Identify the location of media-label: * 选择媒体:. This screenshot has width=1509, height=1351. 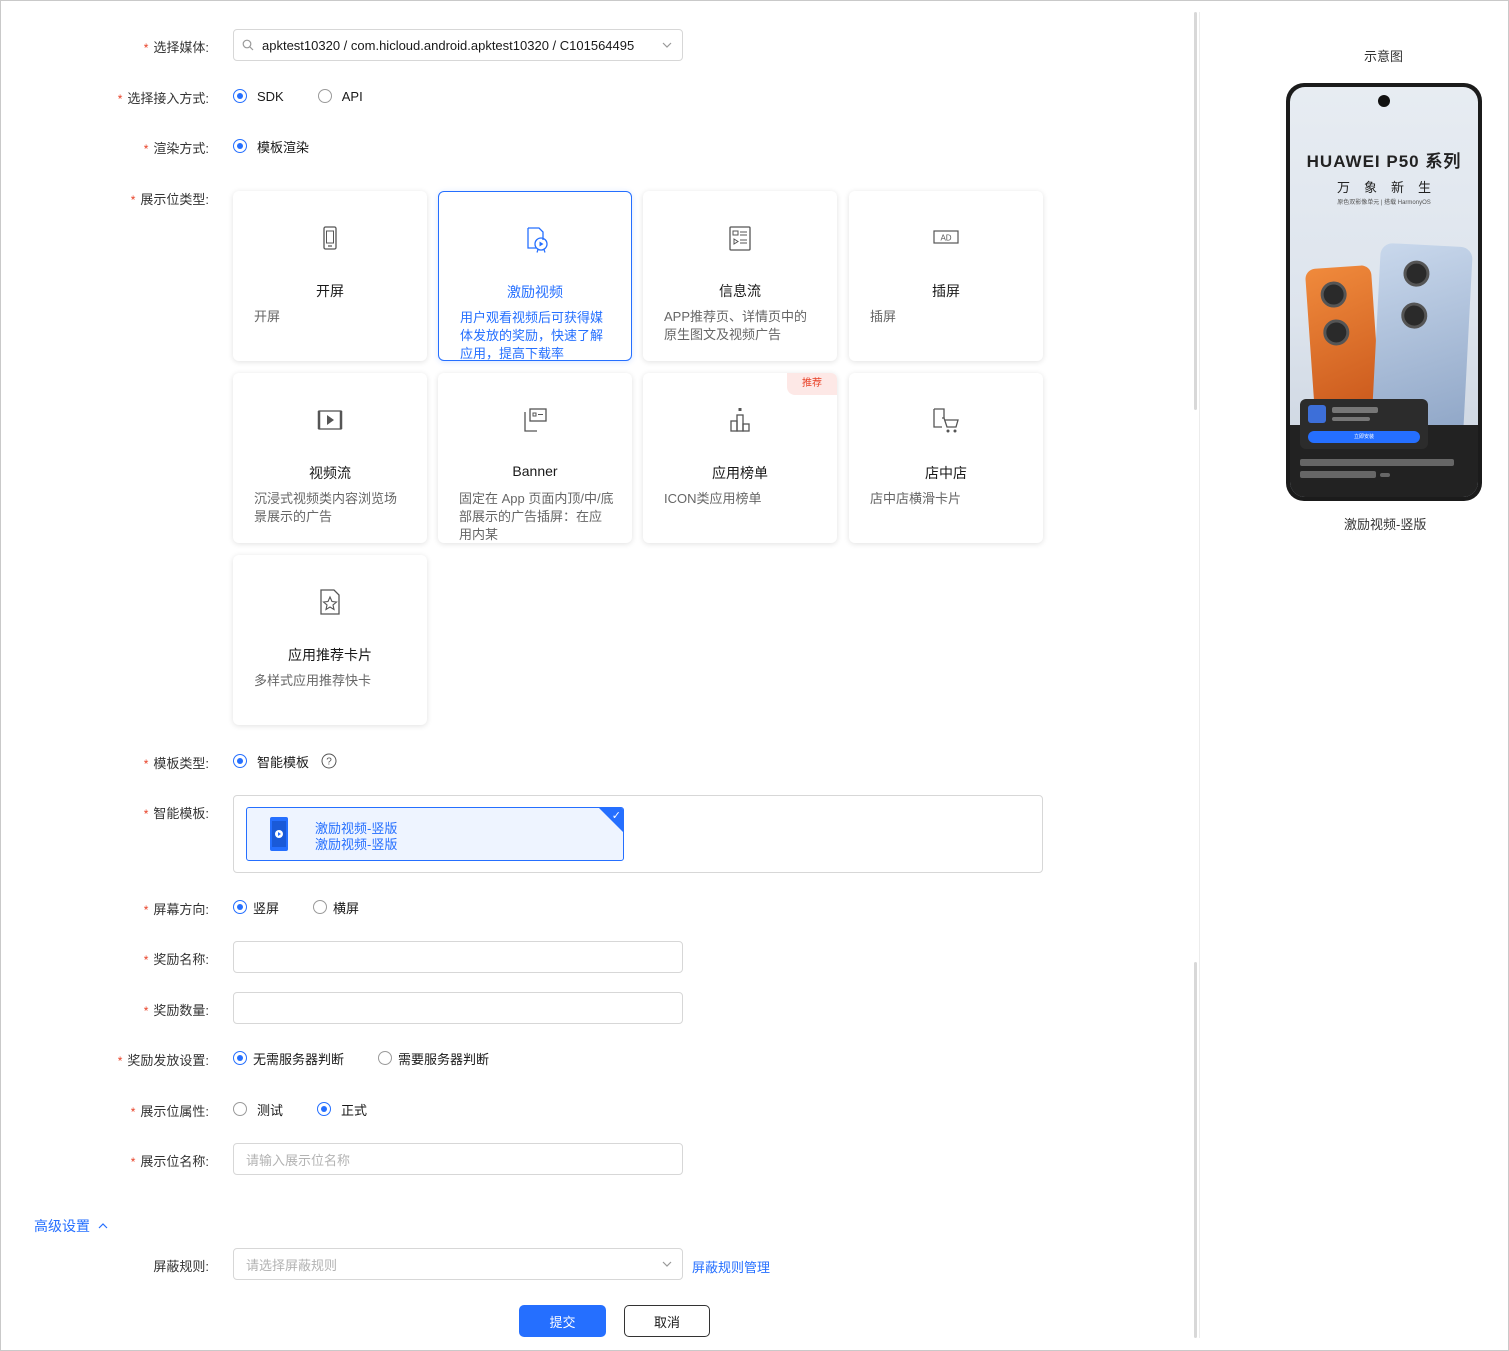
(176, 47).